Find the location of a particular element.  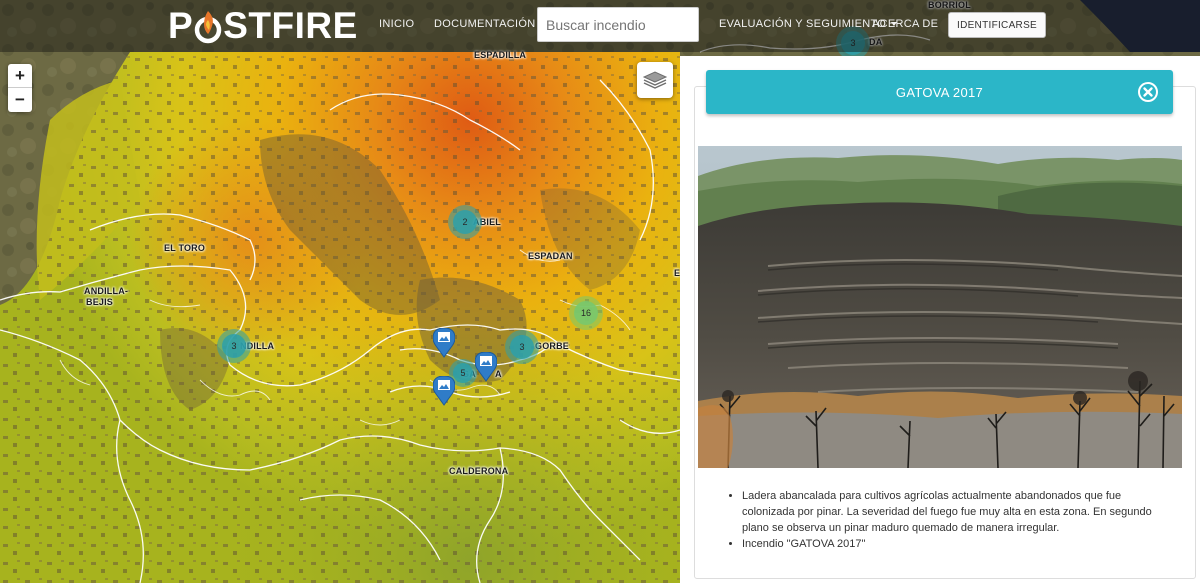

layers-button is located at coordinates (655, 80).